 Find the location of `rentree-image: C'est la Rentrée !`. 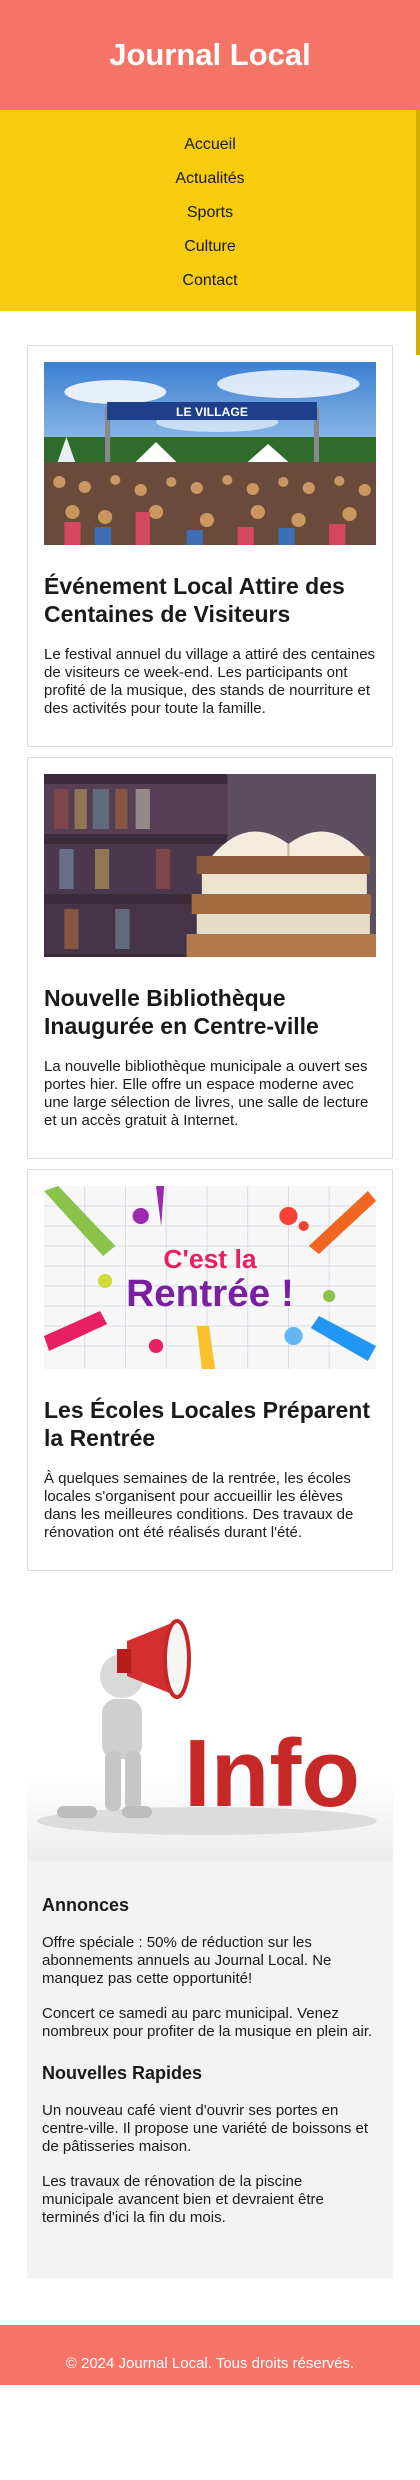

rentree-image: C'est la Rentrée ! is located at coordinates (210, 1277).